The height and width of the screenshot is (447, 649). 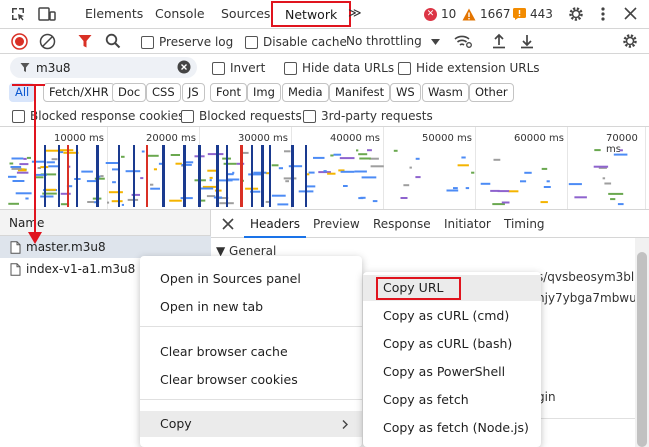 I want to click on menu-item-copy: Copy, so click(x=251, y=424).